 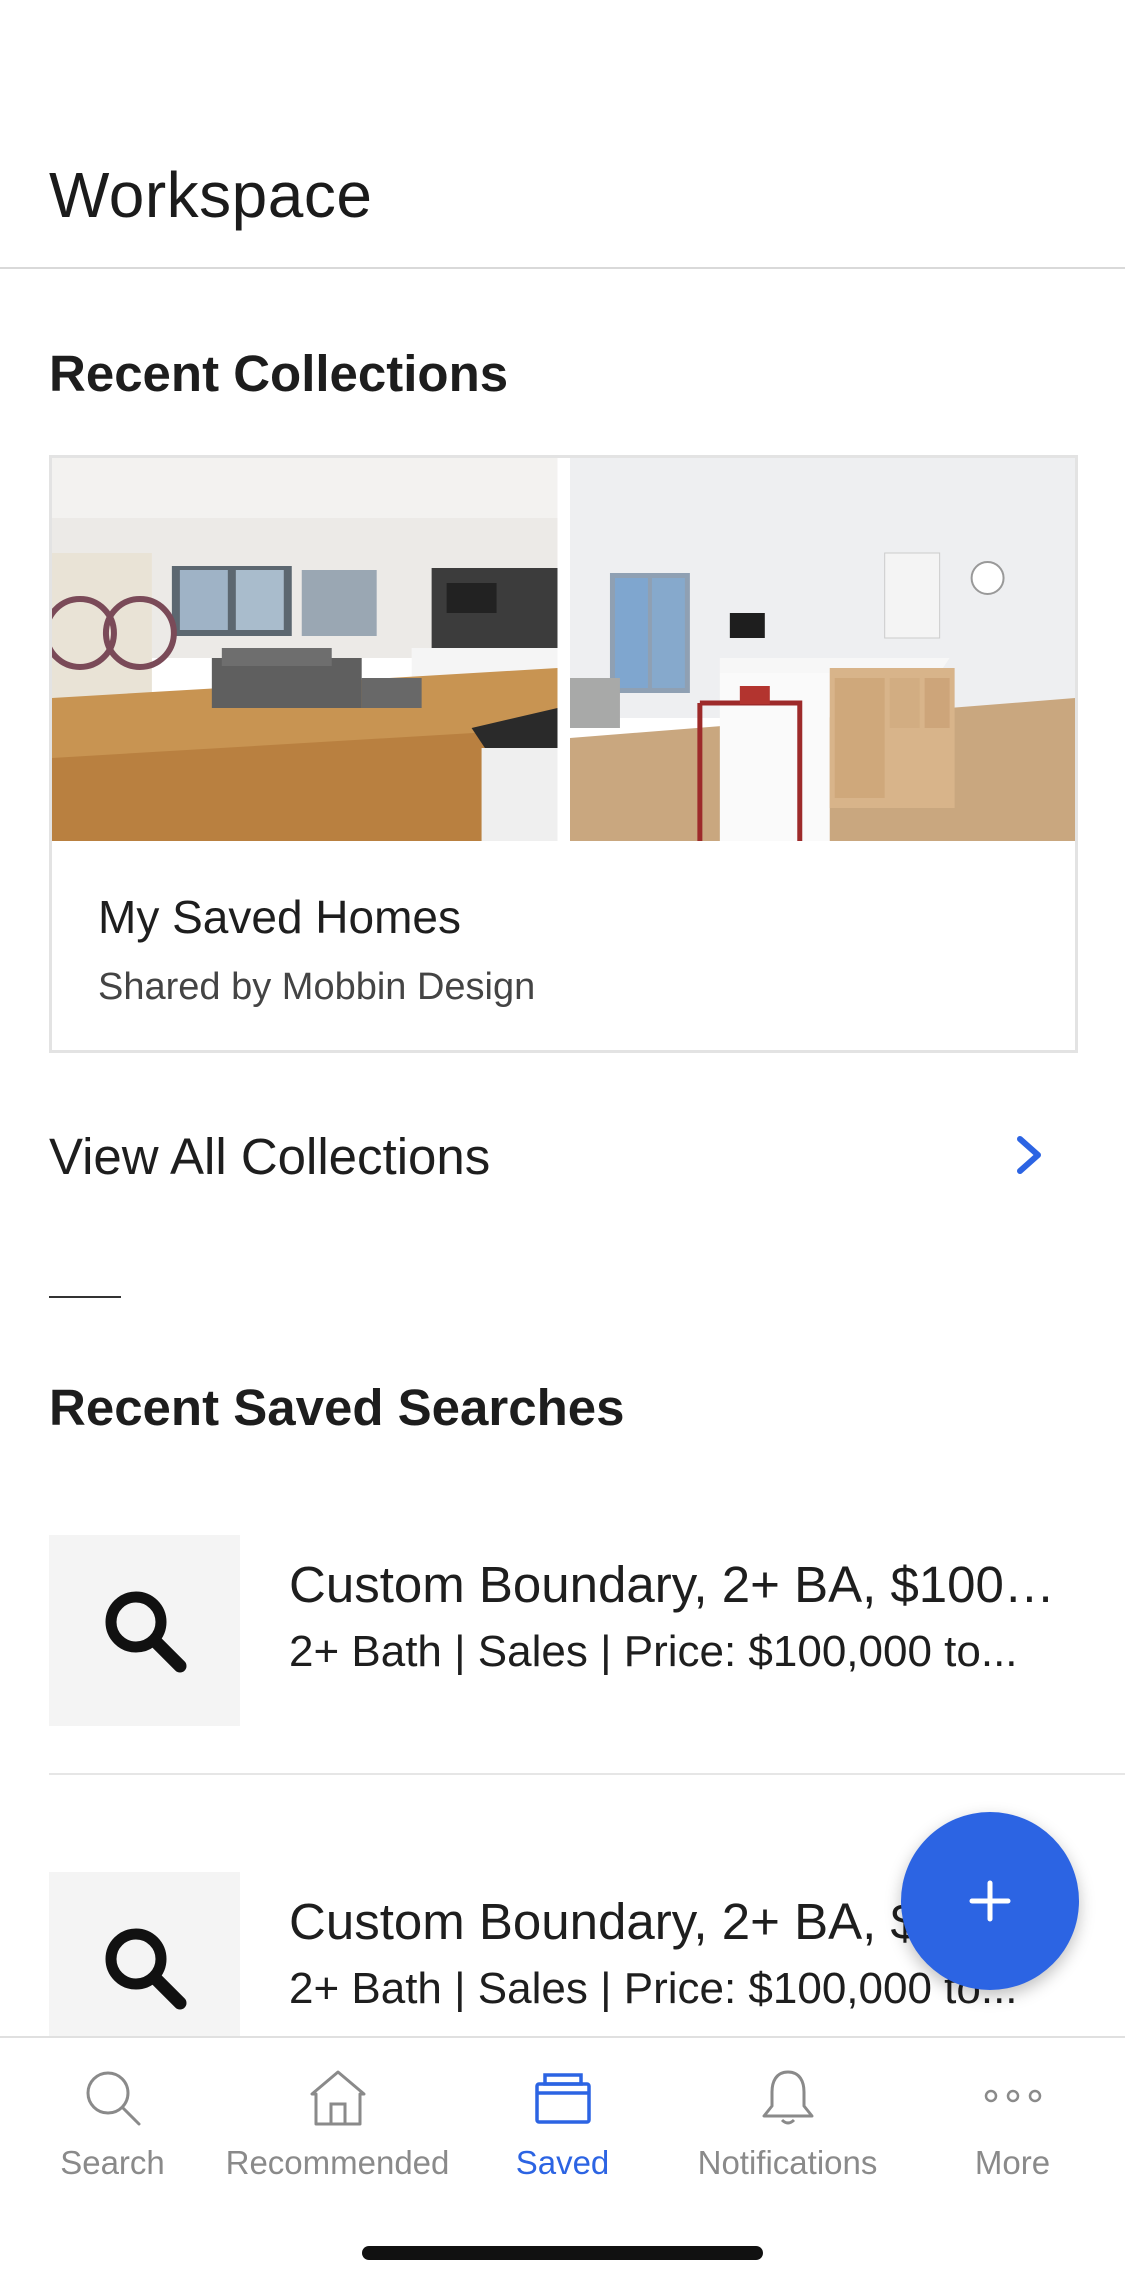 What do you see at coordinates (587, 1774) in the screenshot?
I see `list-divider` at bounding box center [587, 1774].